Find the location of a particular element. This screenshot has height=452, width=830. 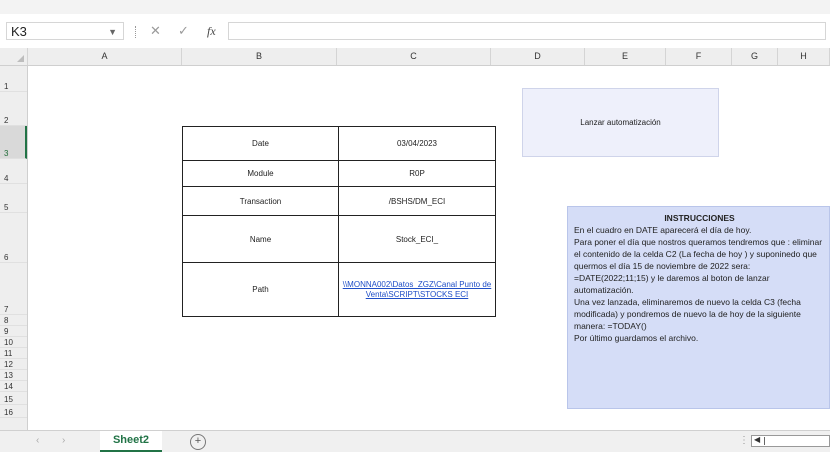

scroll-tabs-left-icon: ‹ is located at coordinates (37, 440).